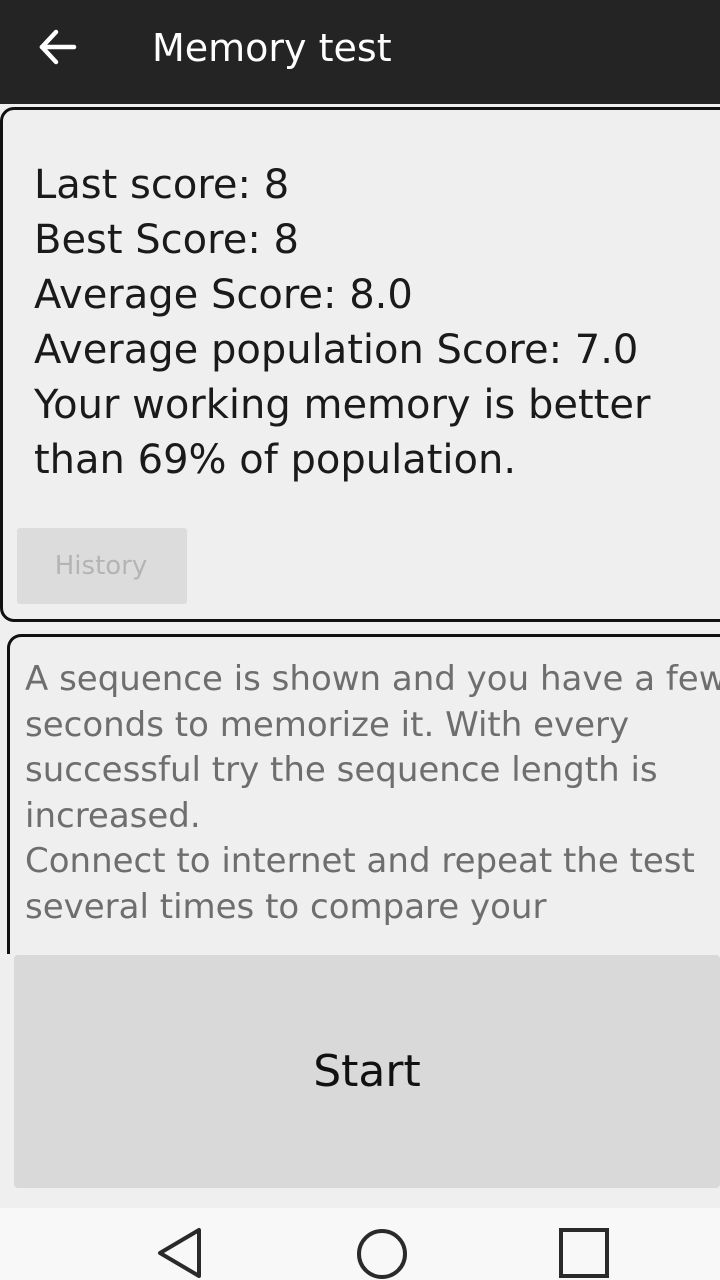 The image size is (720, 1280). Describe the element at coordinates (341, 770) in the screenshot. I see `description-line: successful try the sequence length is` at that location.